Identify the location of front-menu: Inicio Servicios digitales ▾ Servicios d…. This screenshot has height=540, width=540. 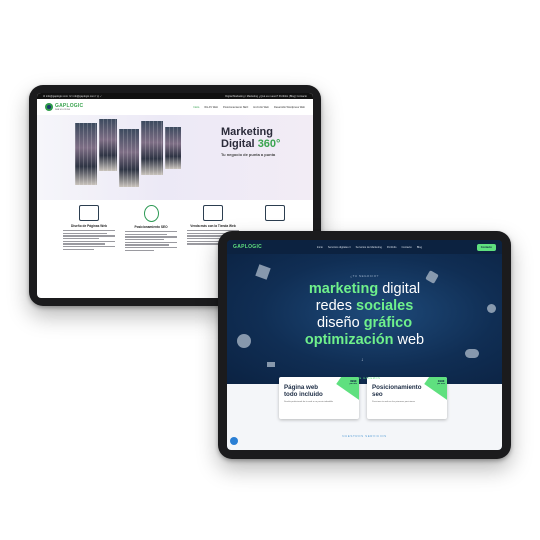
(369, 247).